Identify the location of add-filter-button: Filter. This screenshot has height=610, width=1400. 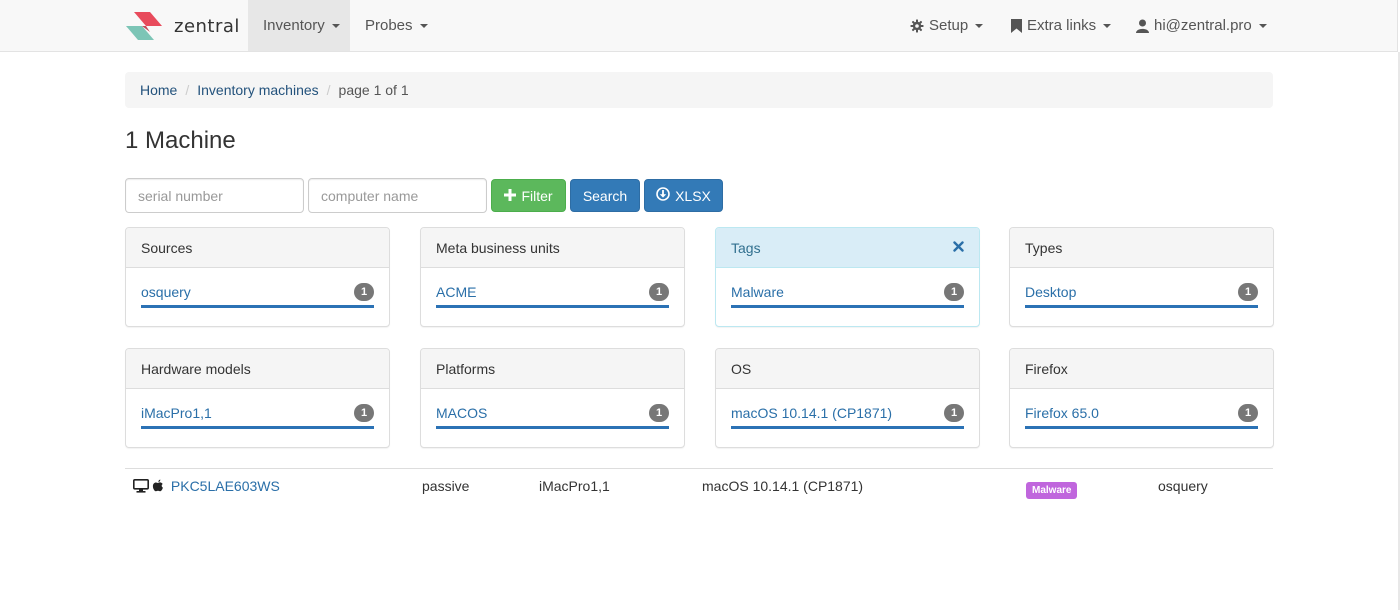
(528, 195).